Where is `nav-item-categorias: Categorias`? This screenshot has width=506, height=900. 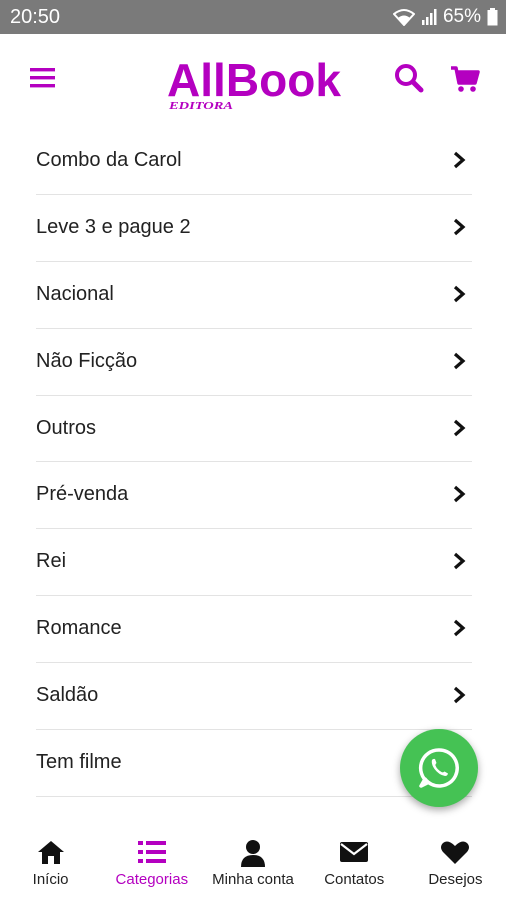 nav-item-categorias: Categorias is located at coordinates (151, 863).